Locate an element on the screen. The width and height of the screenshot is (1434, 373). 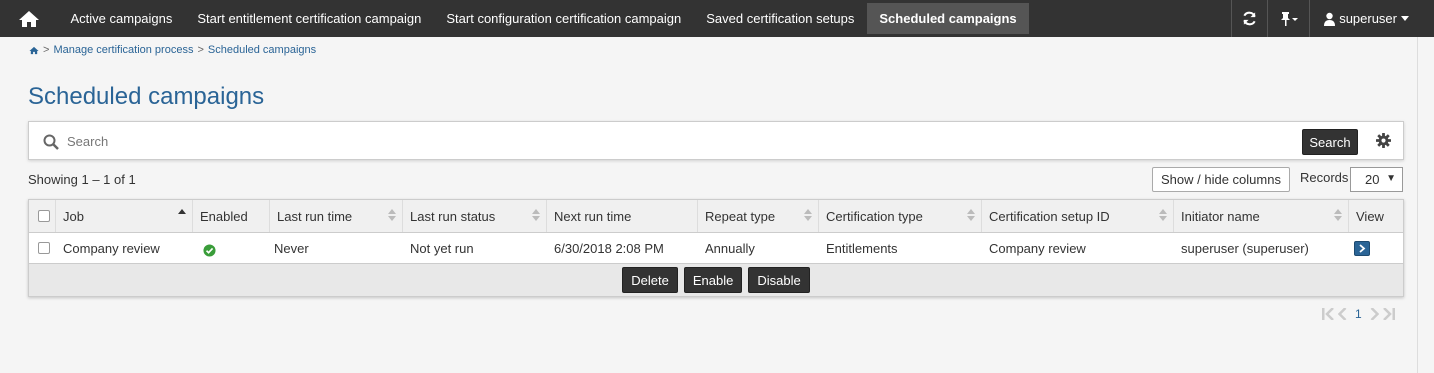
breadcrumb-current: Scheduled campaigns is located at coordinates (262, 50).